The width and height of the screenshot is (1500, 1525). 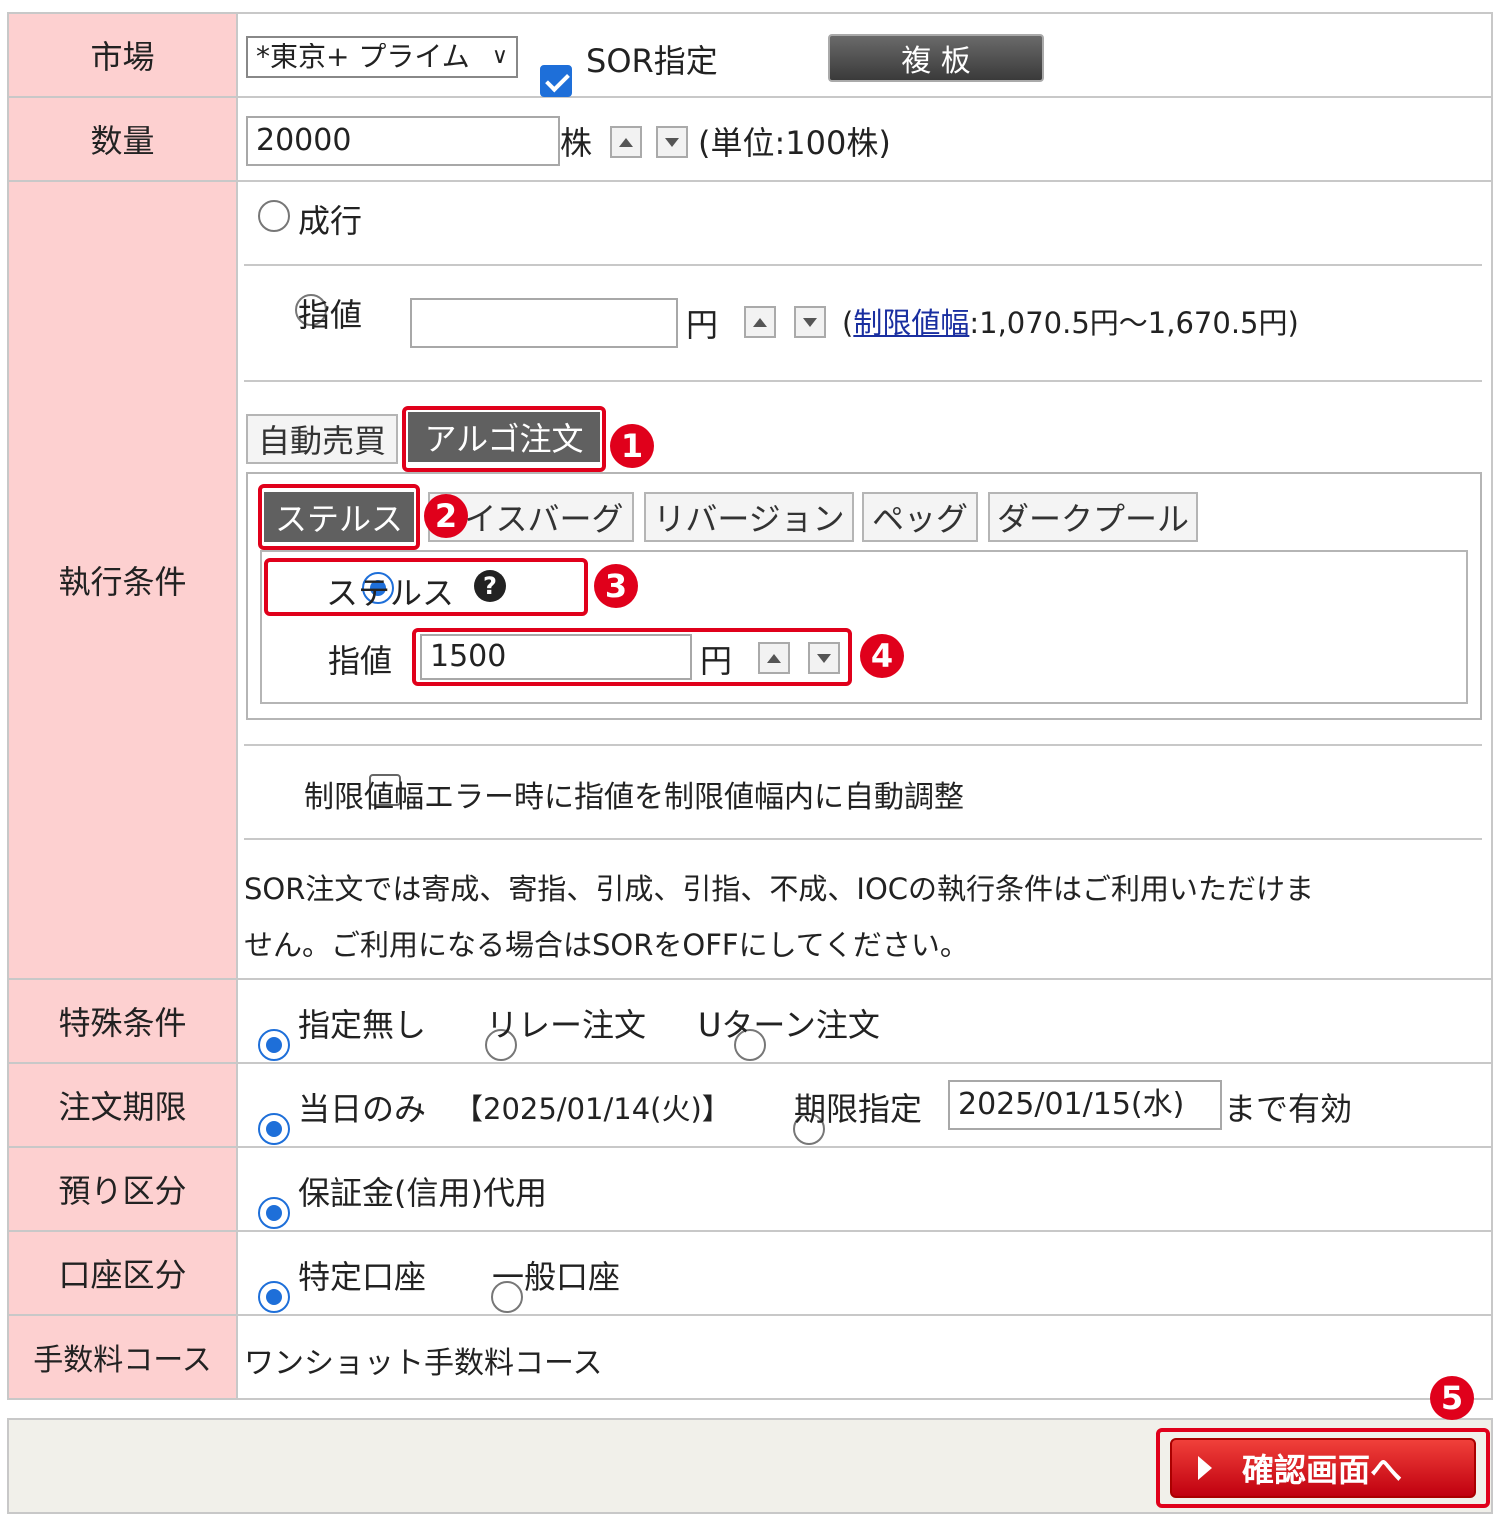 What do you see at coordinates (362, 1277) in the screenshot?
I see `specific-account-label: 特定口座` at bounding box center [362, 1277].